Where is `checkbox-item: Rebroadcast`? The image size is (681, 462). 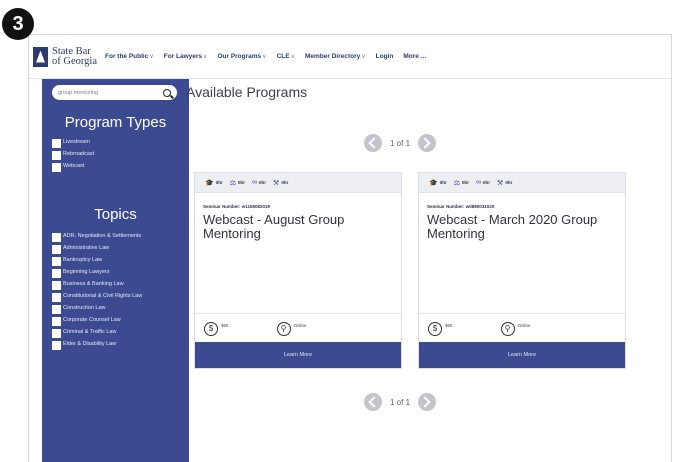
checkbox-item: Rebroadcast is located at coordinates (115, 155).